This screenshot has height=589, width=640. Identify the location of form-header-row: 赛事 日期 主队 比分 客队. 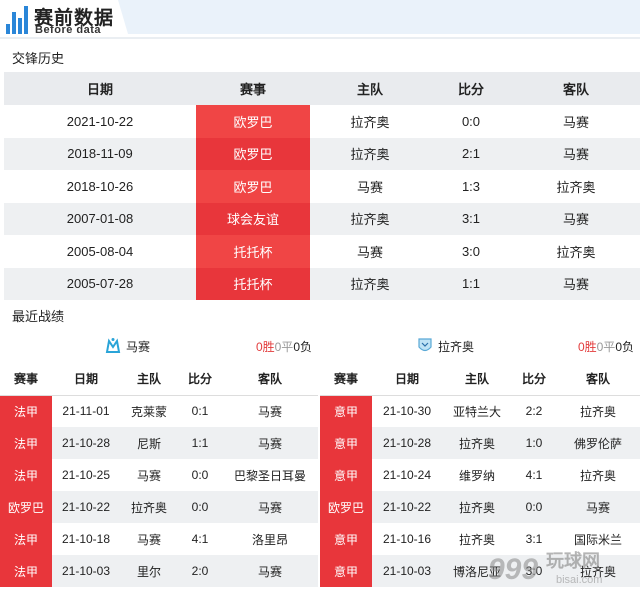
(480, 379).